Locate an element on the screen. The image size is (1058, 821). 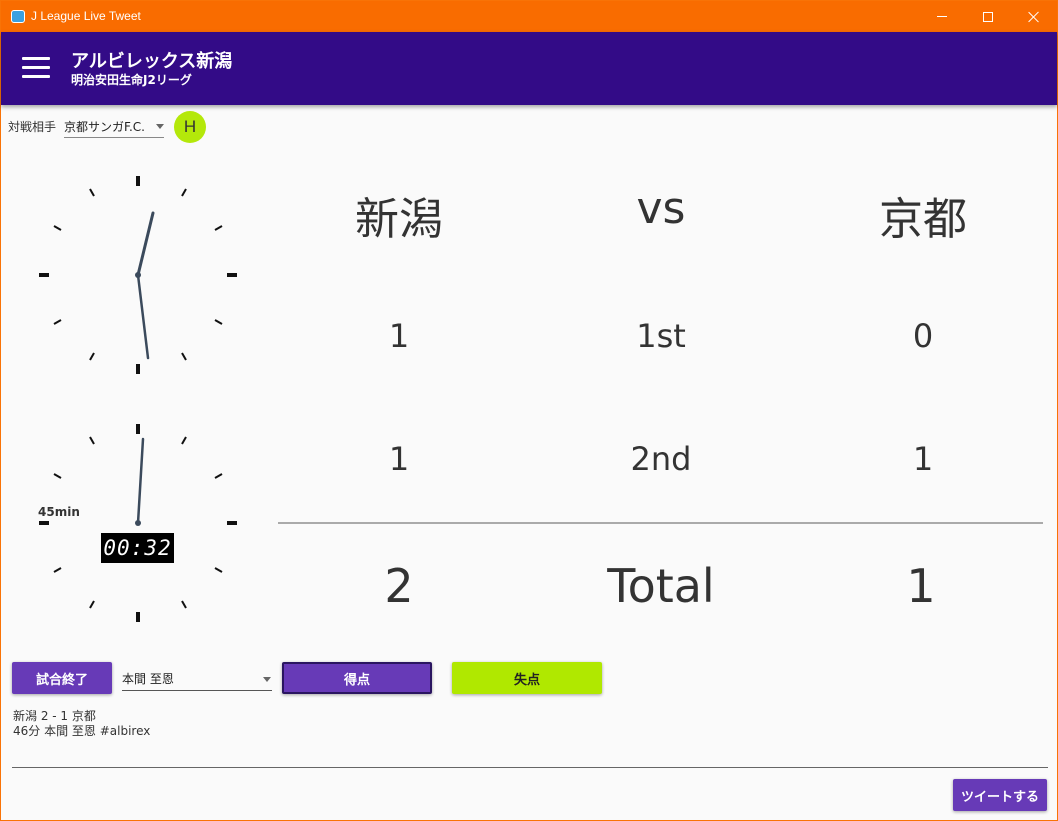
tweet-button: ツイートする is located at coordinates (1000, 795).